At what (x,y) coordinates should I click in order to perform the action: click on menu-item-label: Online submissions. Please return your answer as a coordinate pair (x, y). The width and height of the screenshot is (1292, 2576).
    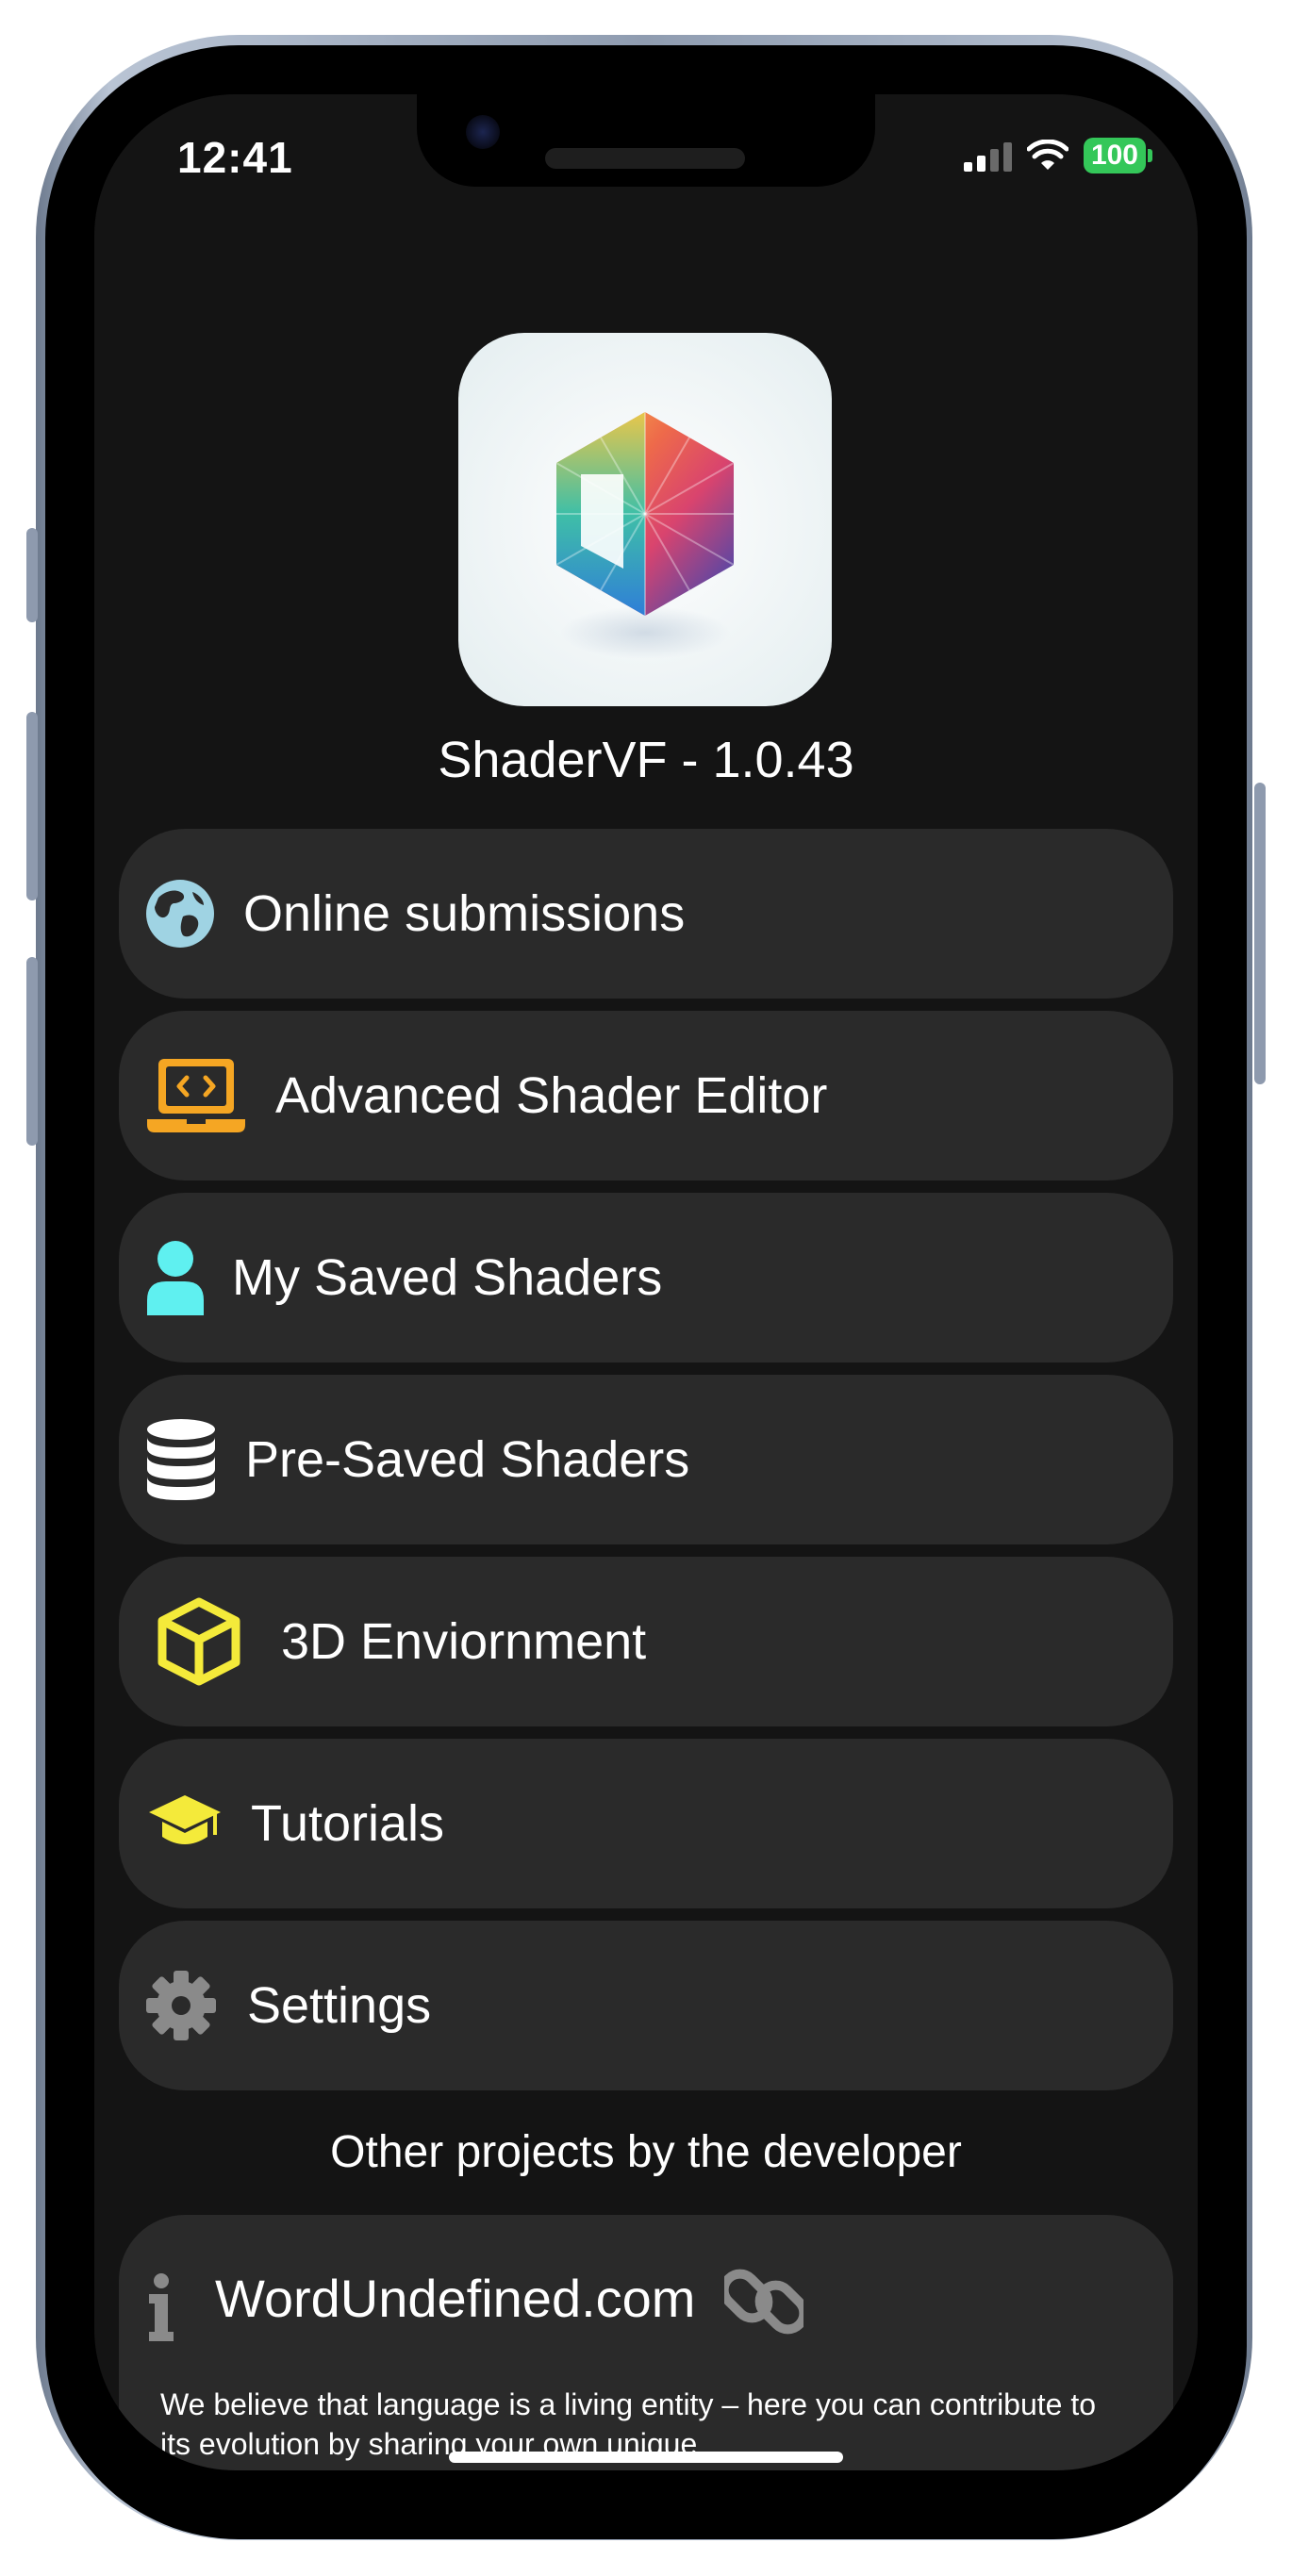
    Looking at the image, I should click on (464, 913).